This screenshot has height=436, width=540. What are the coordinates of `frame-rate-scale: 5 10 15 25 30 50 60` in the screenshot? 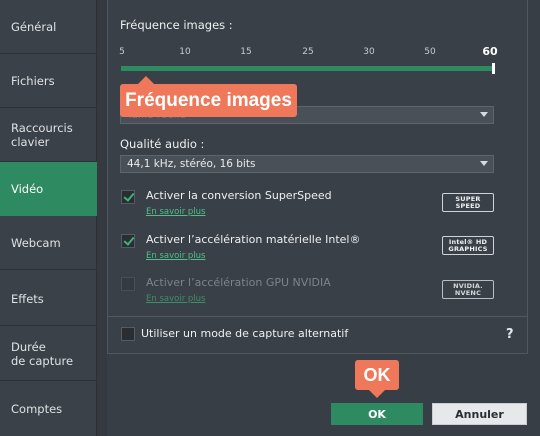 It's located at (309, 53).